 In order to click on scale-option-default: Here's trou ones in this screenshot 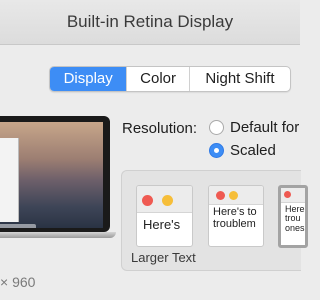, I will do `click(293, 216)`.